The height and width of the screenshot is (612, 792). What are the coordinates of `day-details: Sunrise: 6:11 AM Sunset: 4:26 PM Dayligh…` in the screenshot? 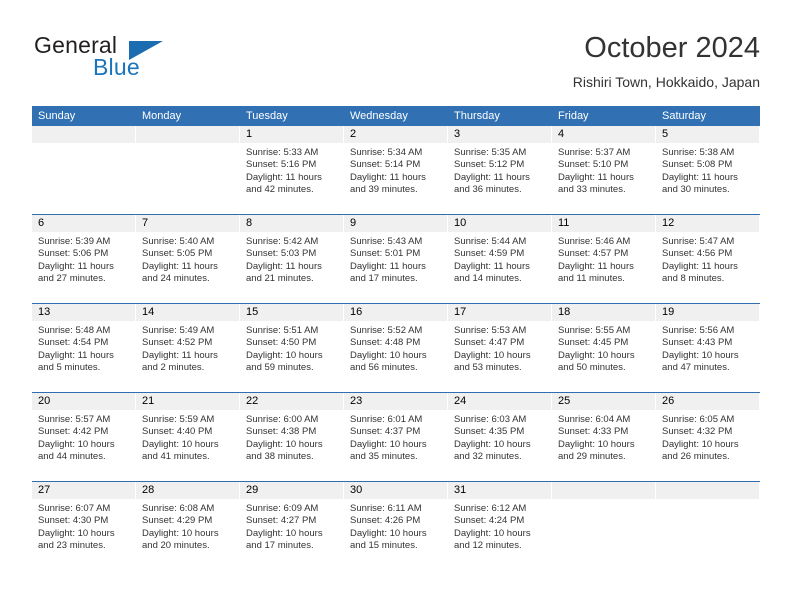 It's located at (396, 526).